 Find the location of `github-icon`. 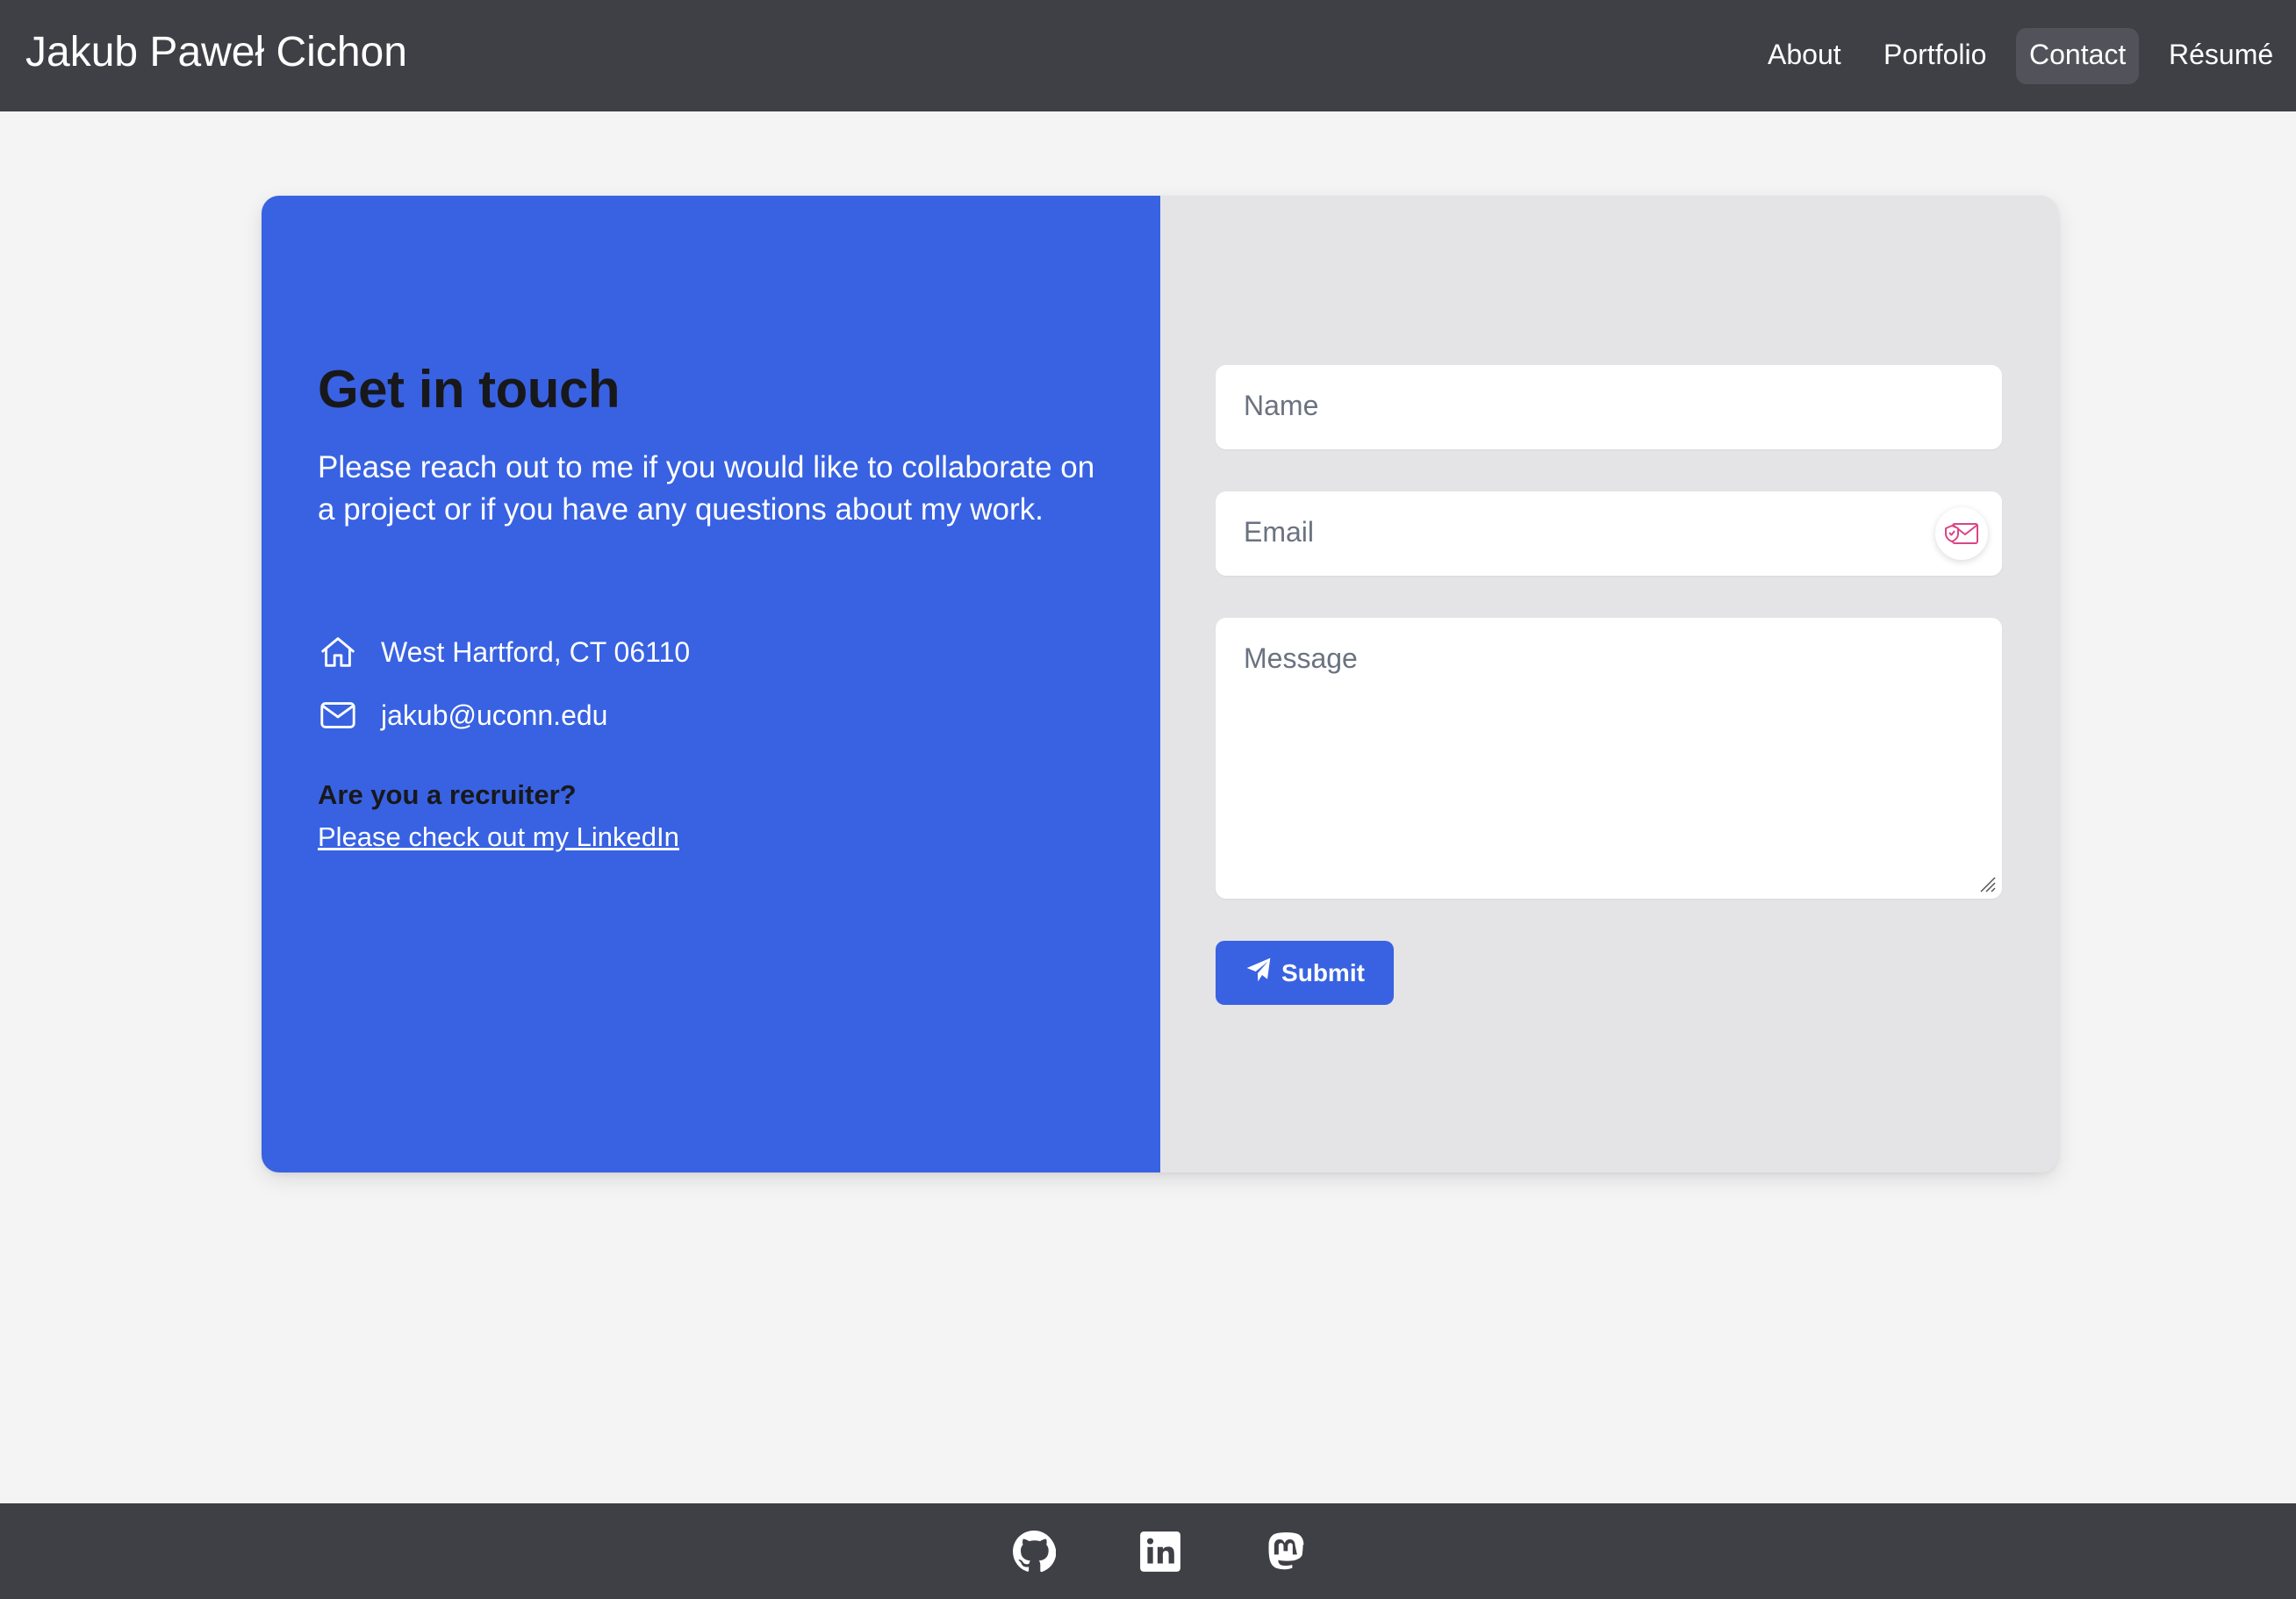

github-icon is located at coordinates (1034, 1551).